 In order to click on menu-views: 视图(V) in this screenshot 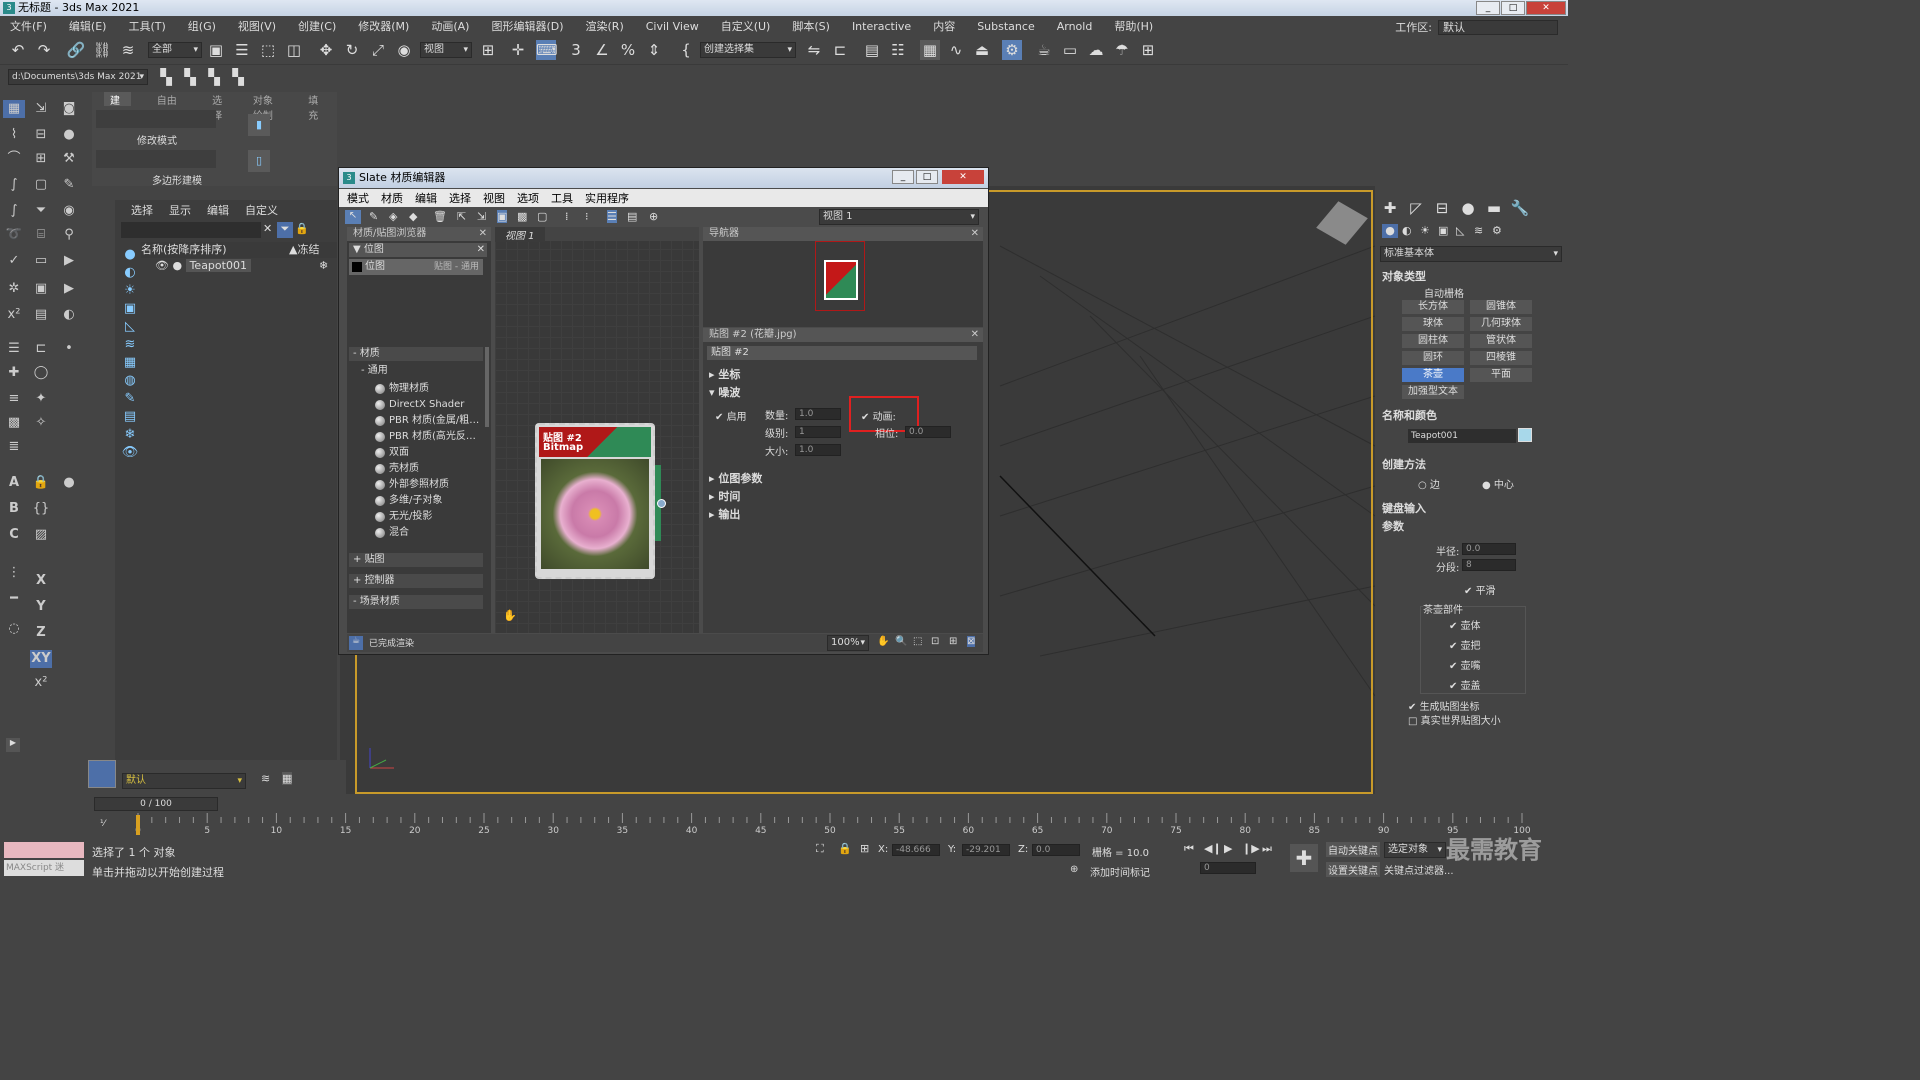, I will do `click(257, 26)`.